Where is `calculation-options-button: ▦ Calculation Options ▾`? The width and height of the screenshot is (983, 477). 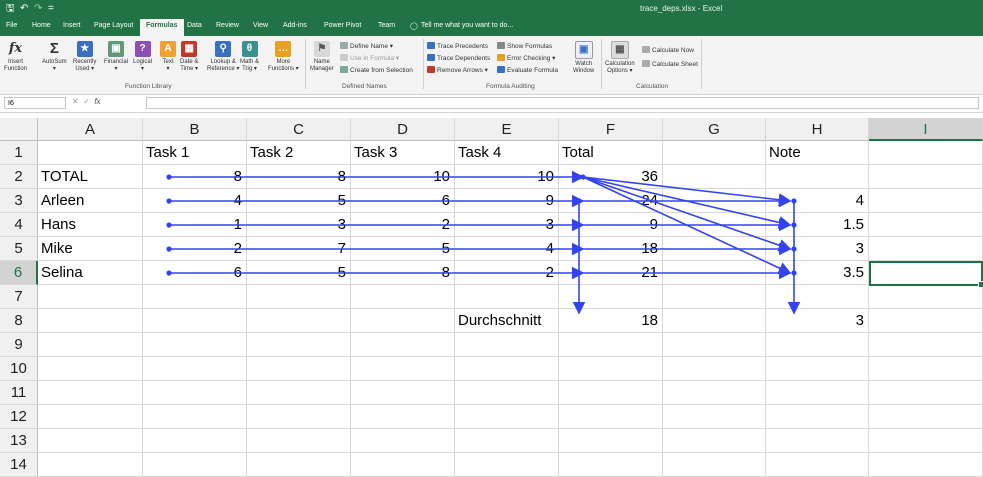
calculation-options-button: ▦ Calculation Options ▾ is located at coordinates (620, 58).